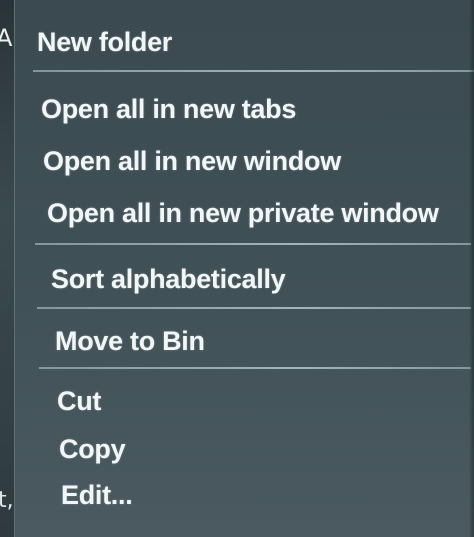 The image size is (474, 537). I want to click on menu-item-sort-alphabetically: Sort alphabetically, so click(168, 279).